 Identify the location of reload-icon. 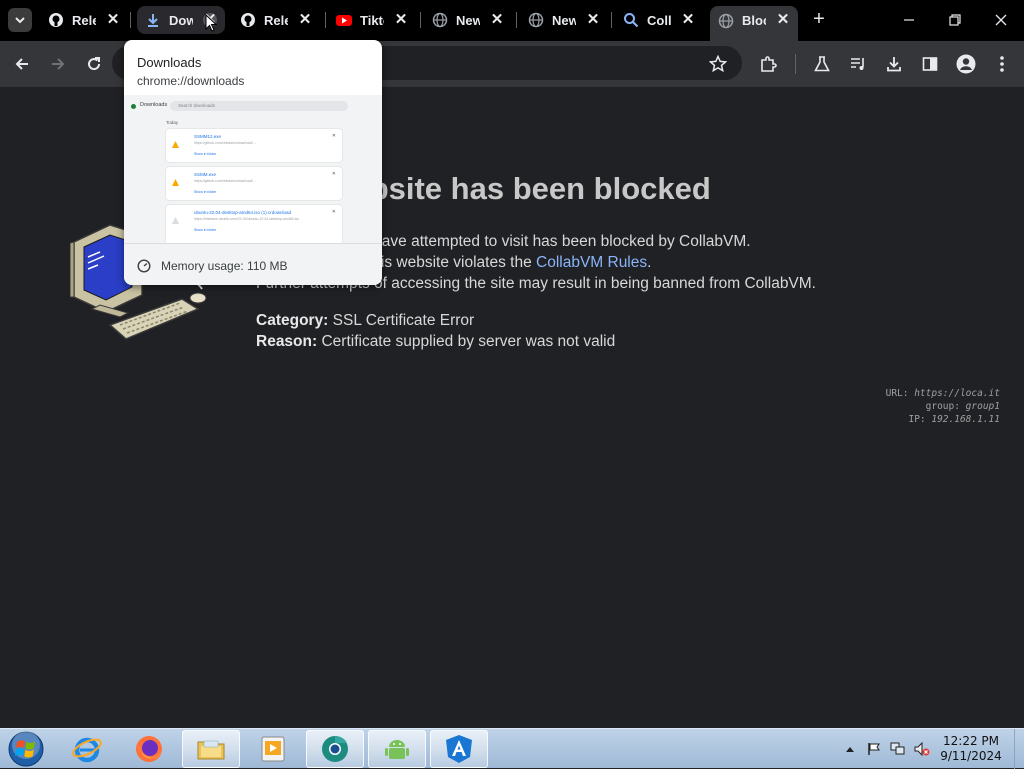
(94, 64).